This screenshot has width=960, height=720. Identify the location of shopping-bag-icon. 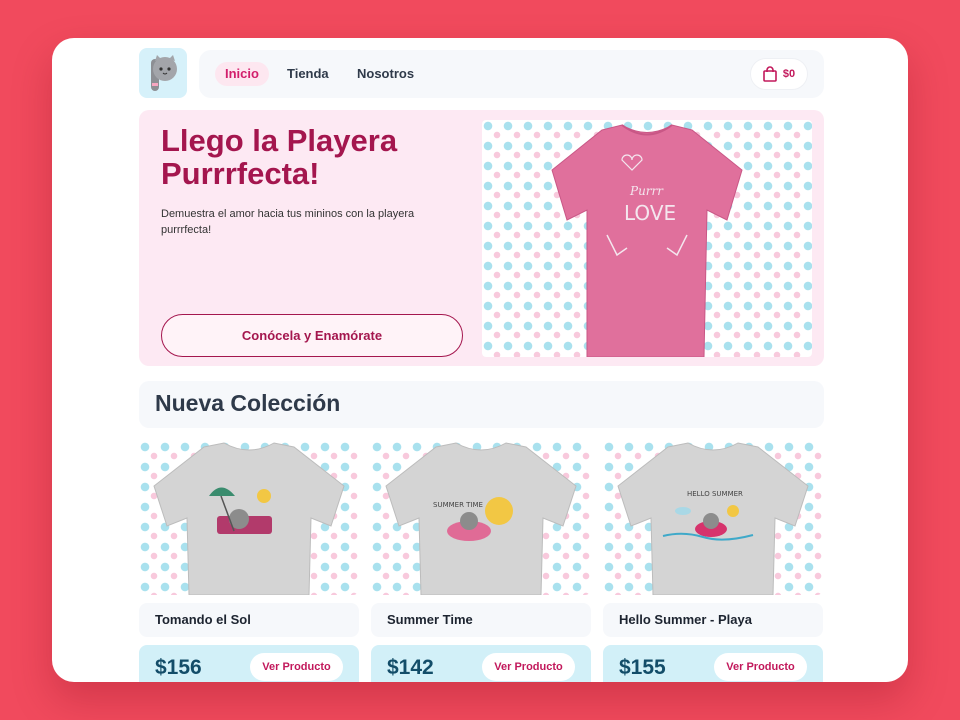
(770, 74).